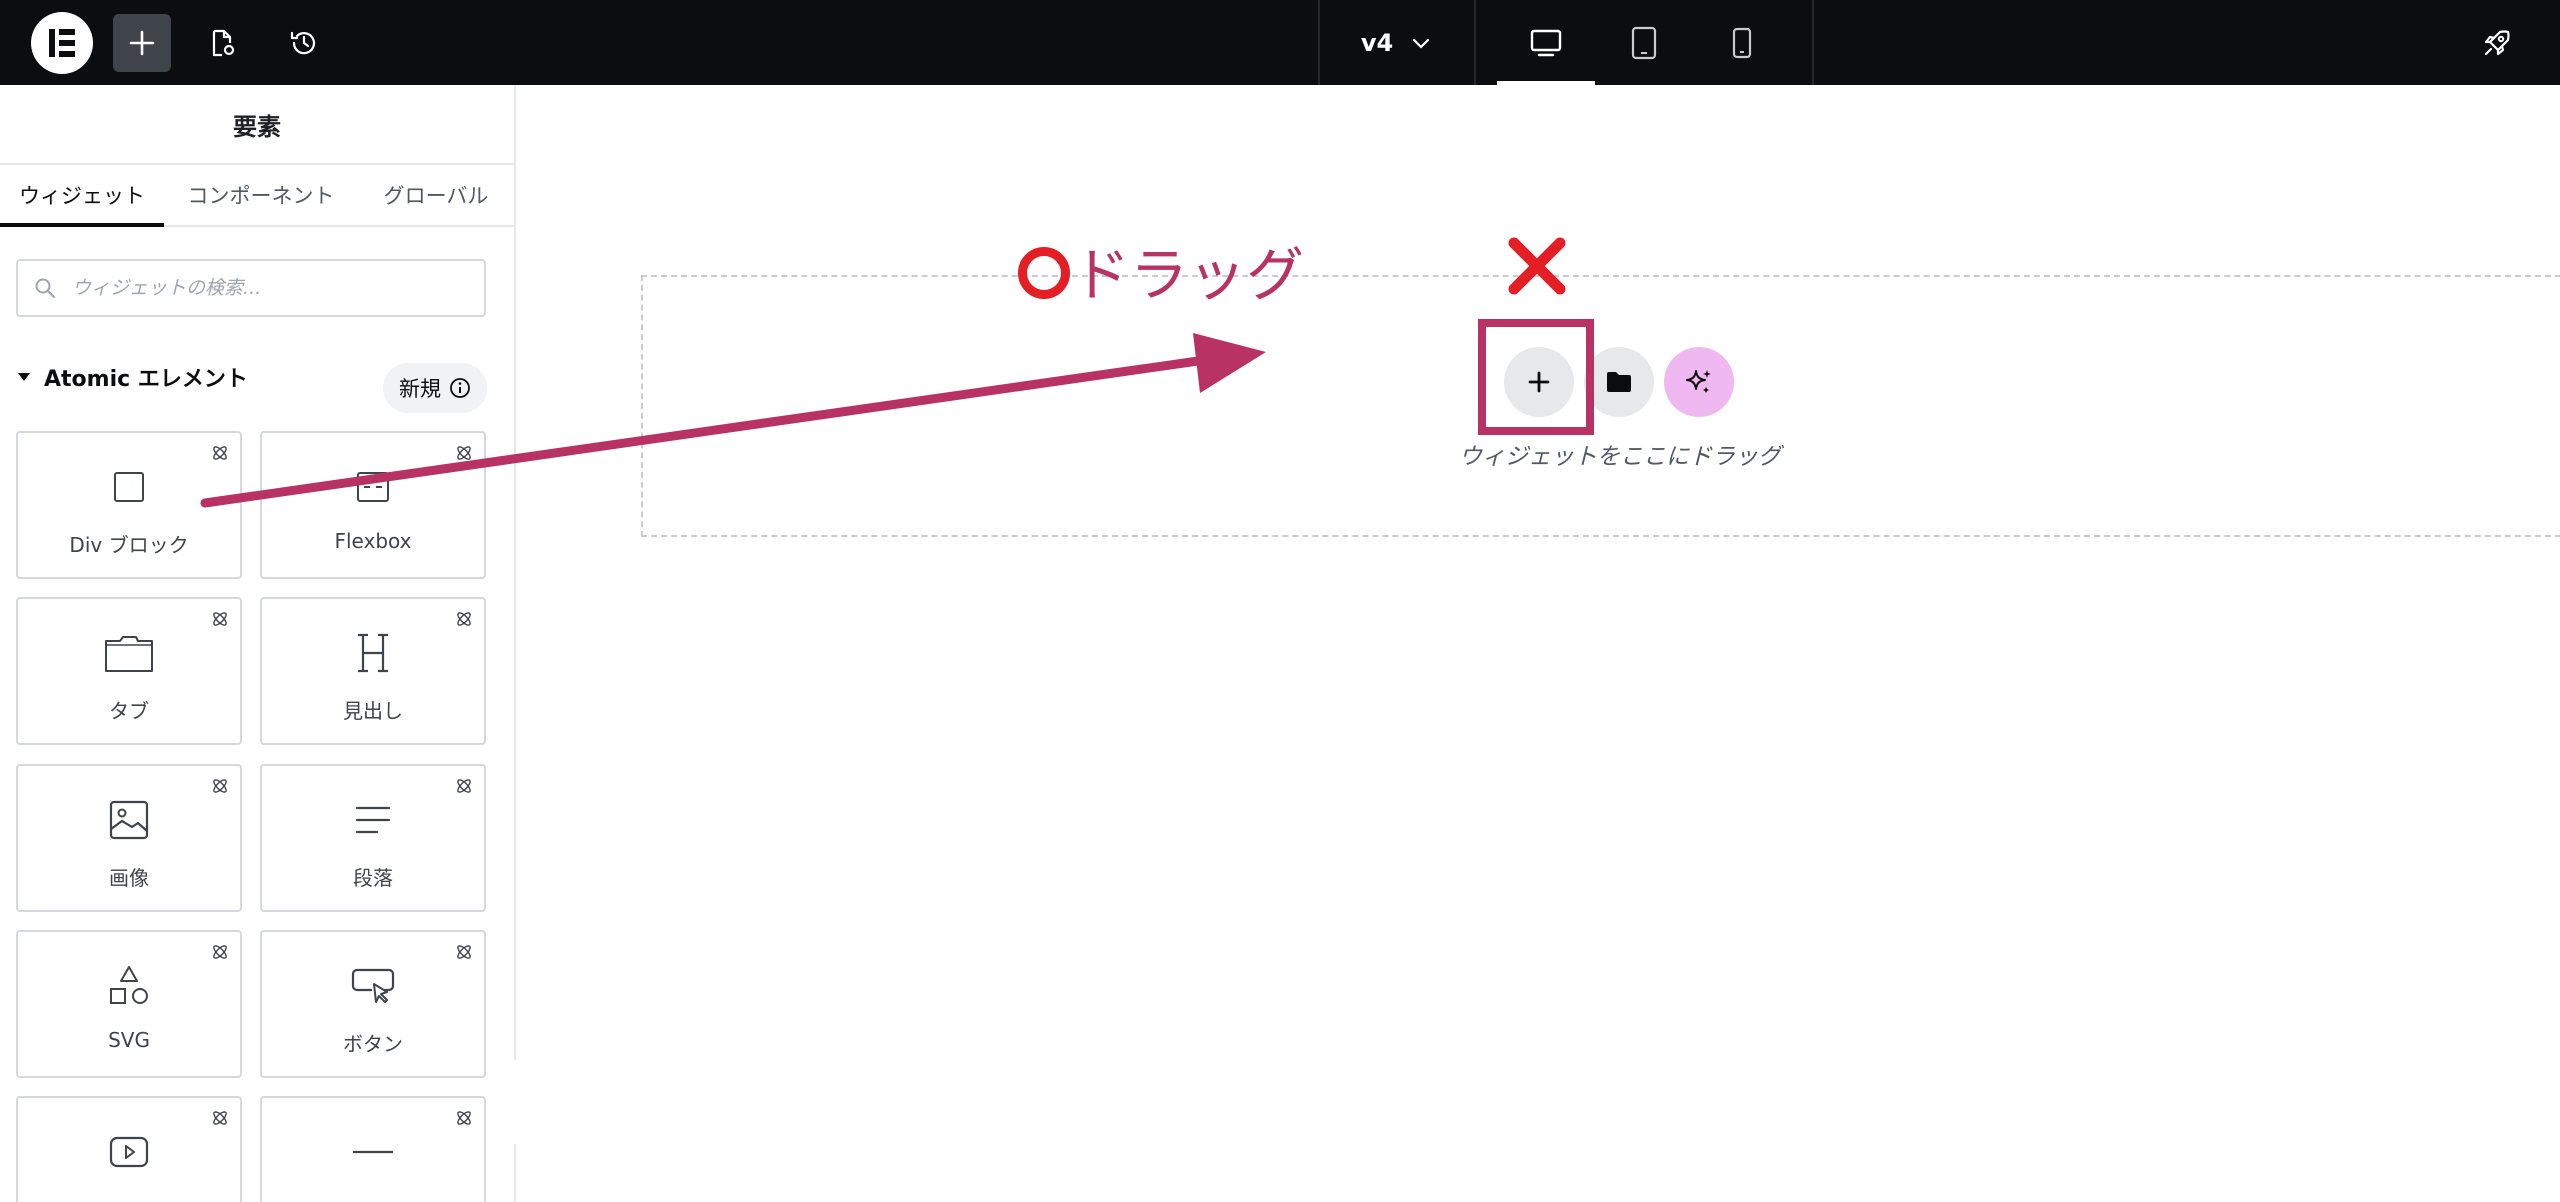 This screenshot has width=2560, height=1202. I want to click on button-icon, so click(373, 985).